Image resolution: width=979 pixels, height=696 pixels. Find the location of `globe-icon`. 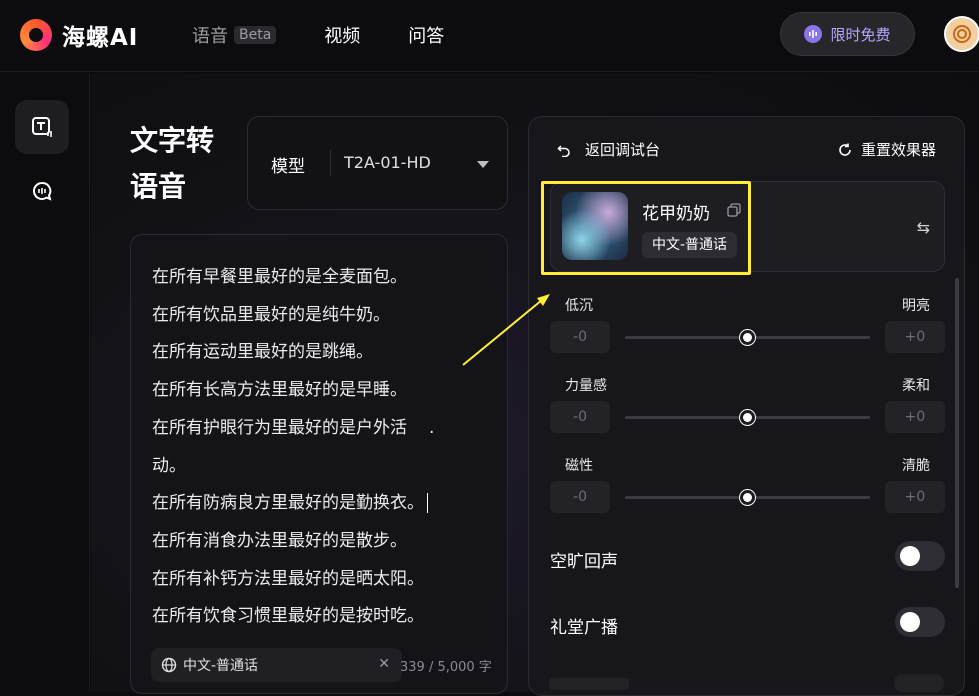

globe-icon is located at coordinates (169, 665).